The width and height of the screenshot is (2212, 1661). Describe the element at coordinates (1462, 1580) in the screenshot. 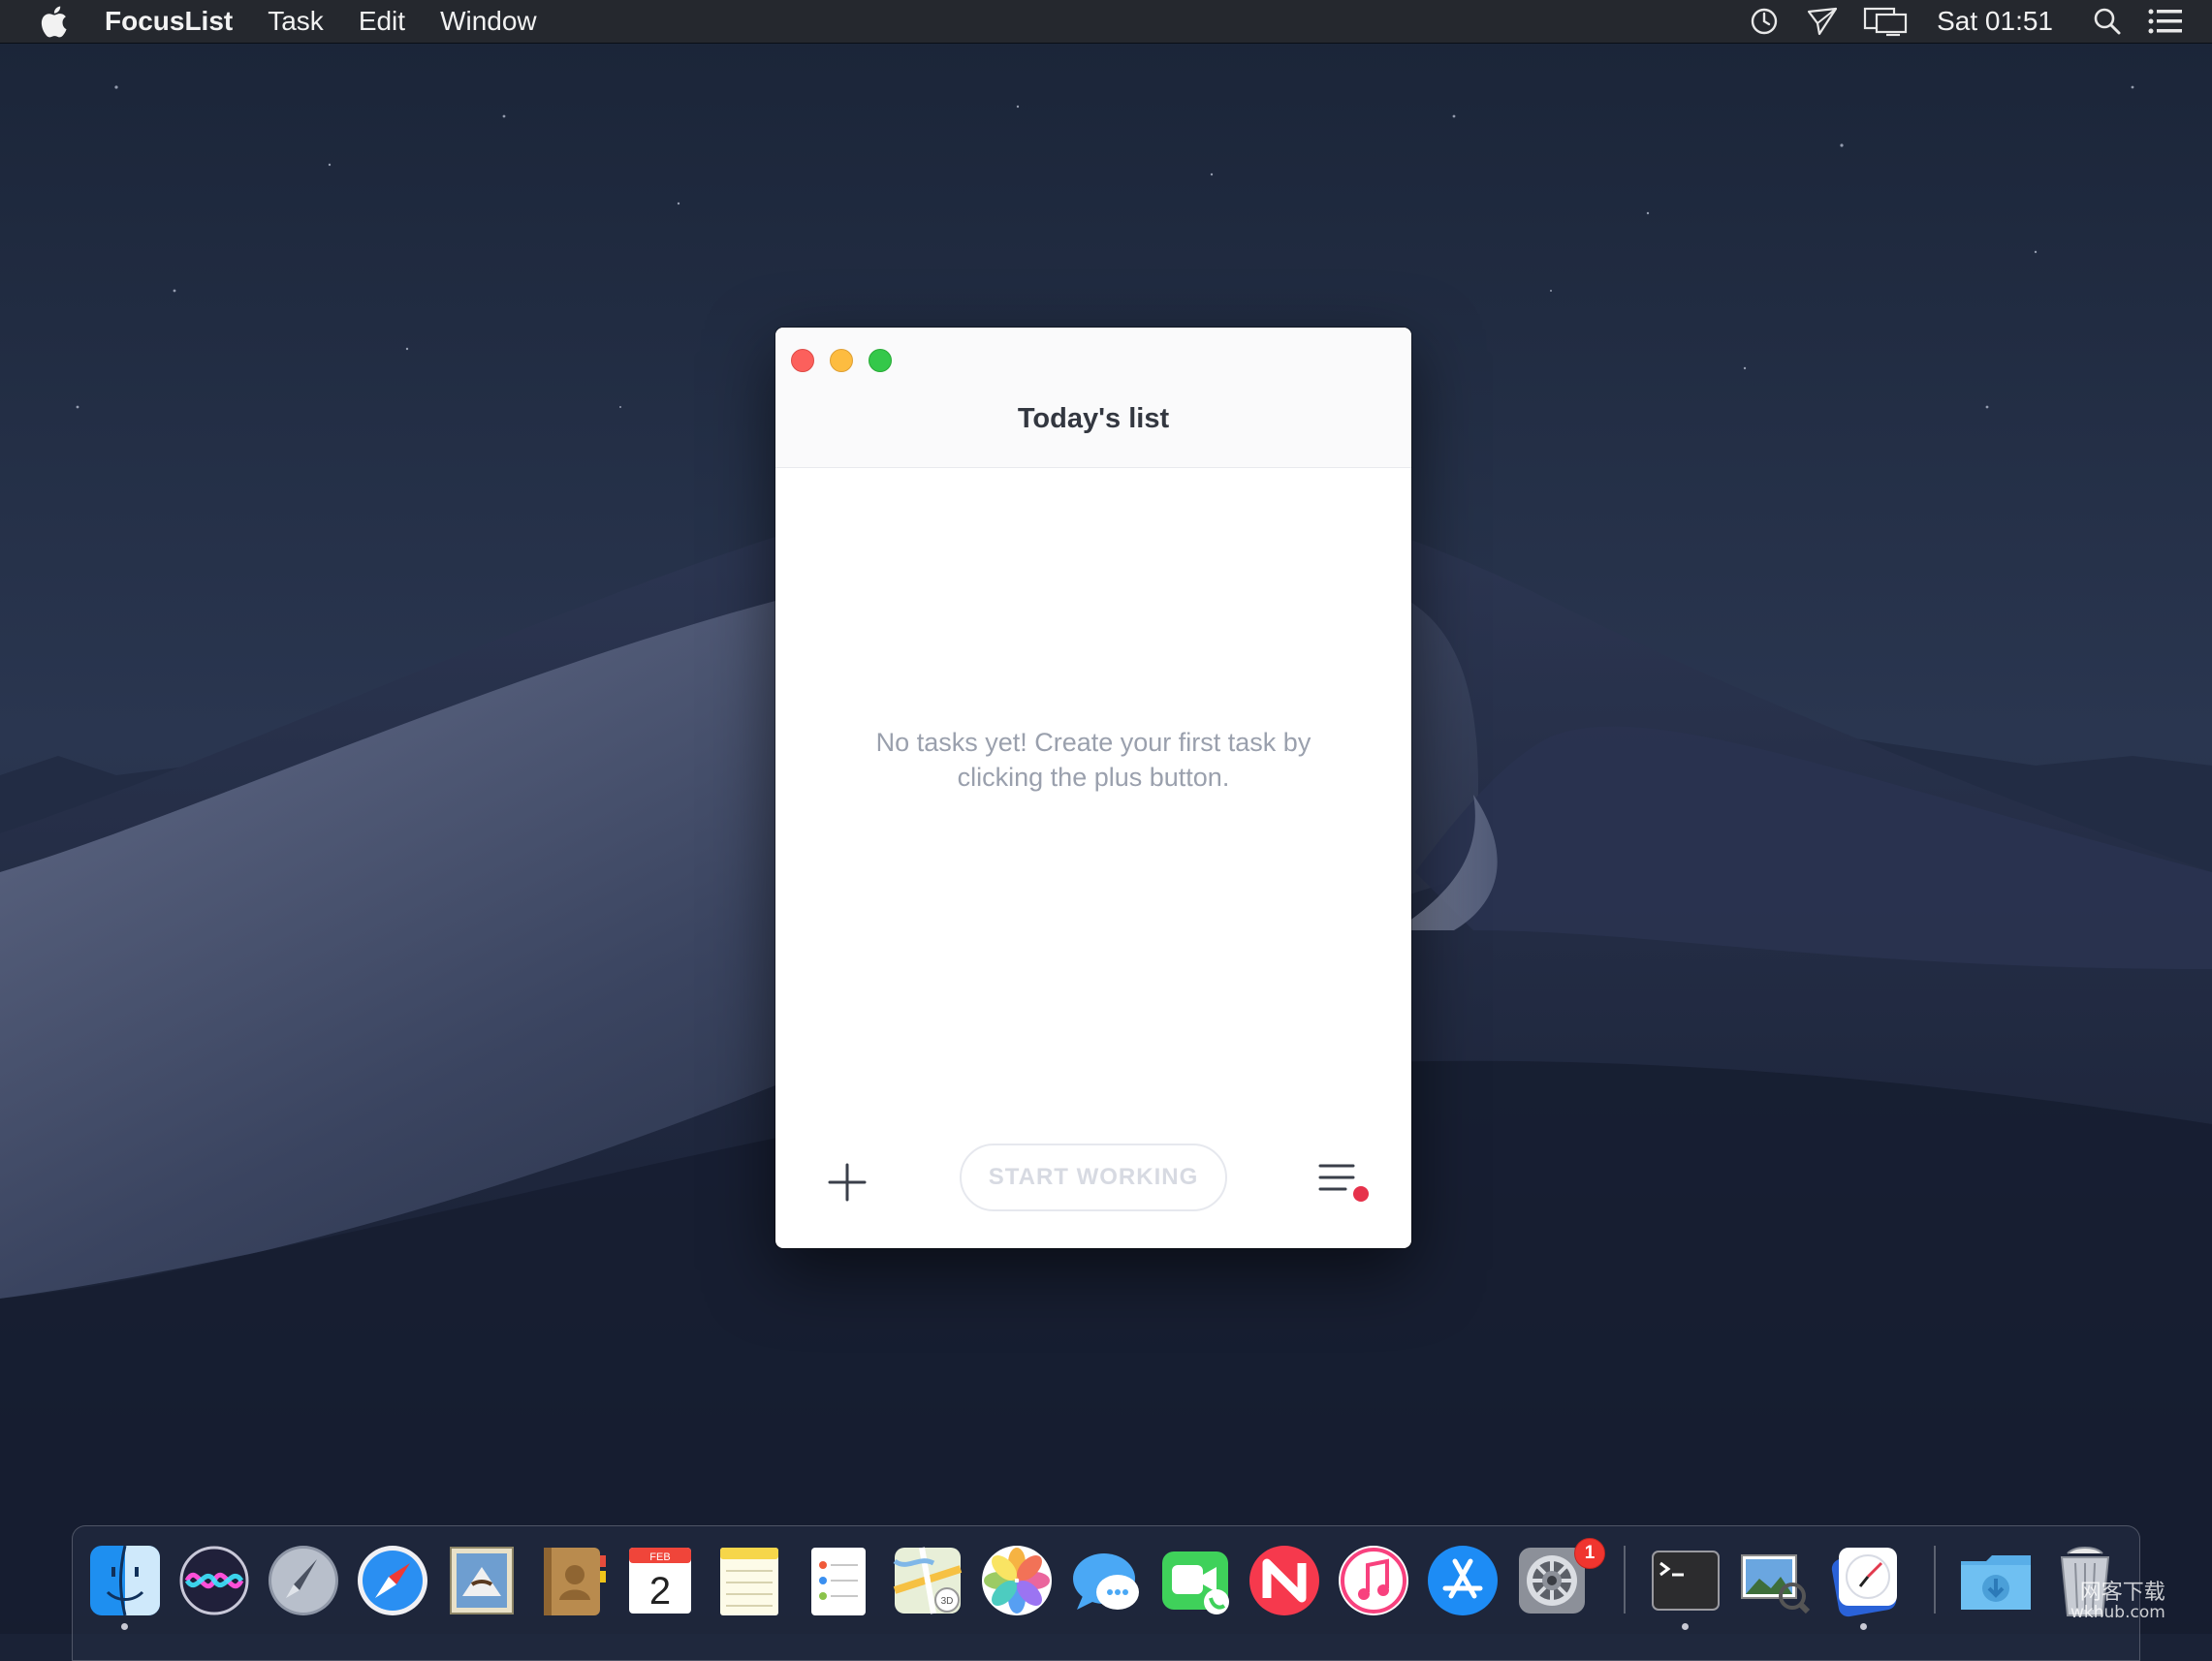

I see `dock-app-store-icon` at that location.